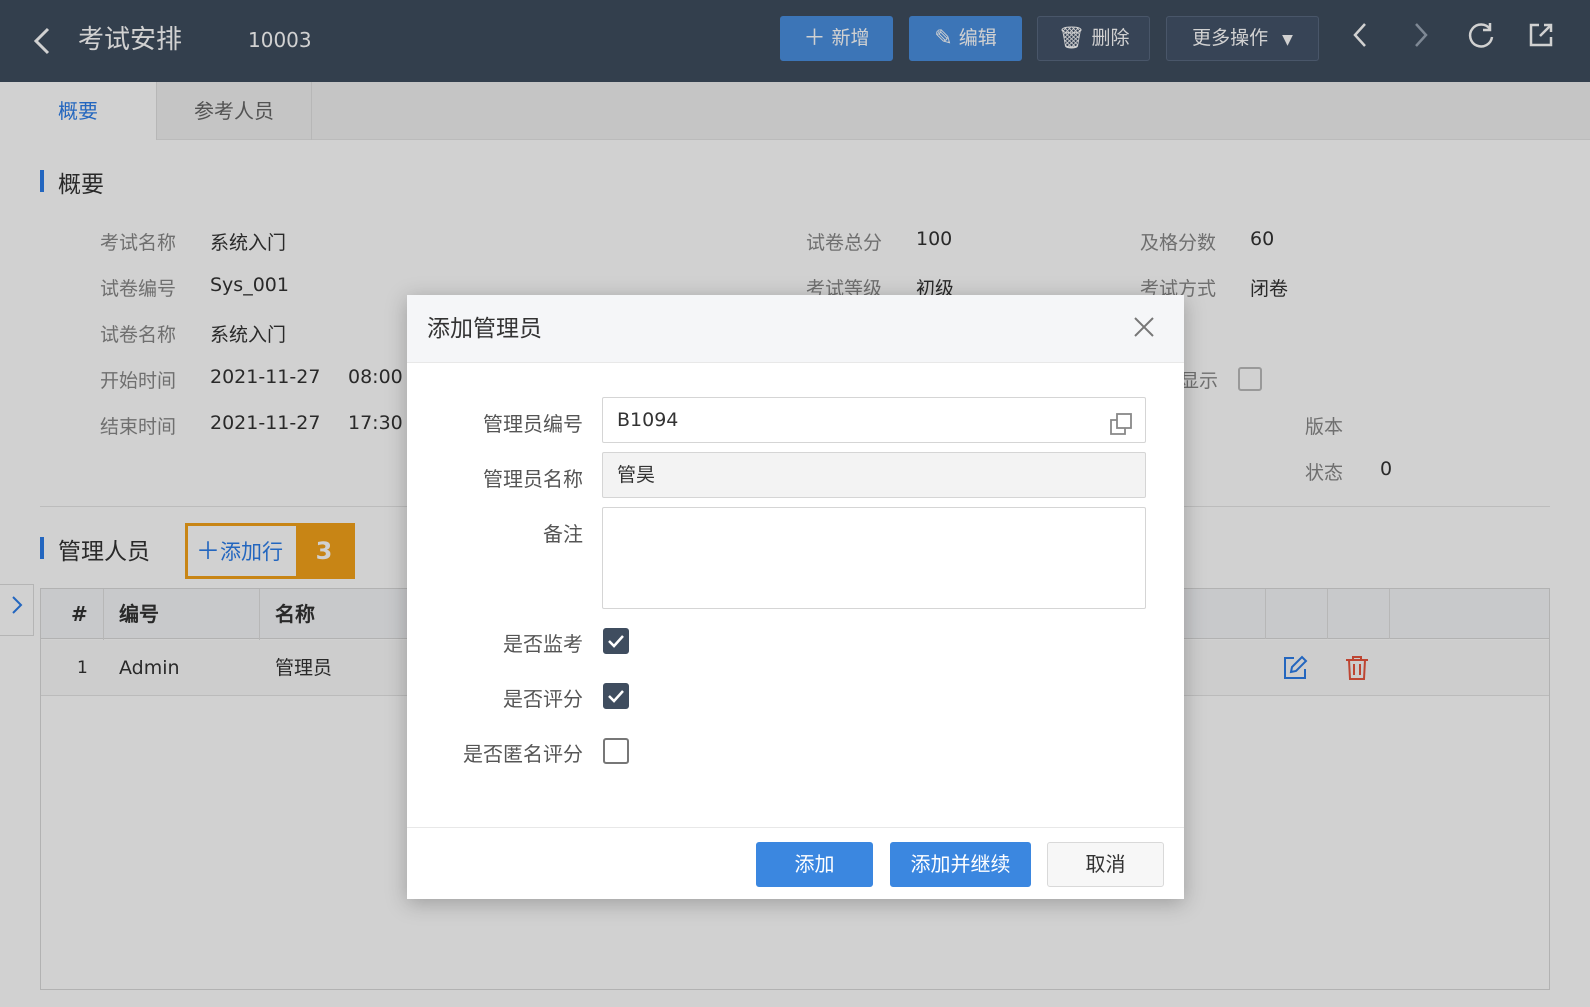 The height and width of the screenshot is (1007, 1590). I want to click on admin-no-label: 管理员编号, so click(533, 424).